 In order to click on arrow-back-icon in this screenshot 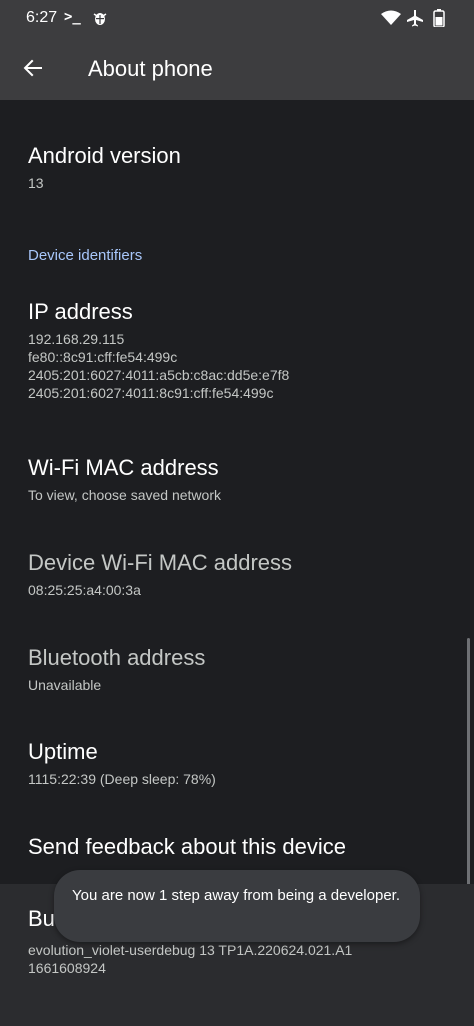, I will do `click(32, 68)`.